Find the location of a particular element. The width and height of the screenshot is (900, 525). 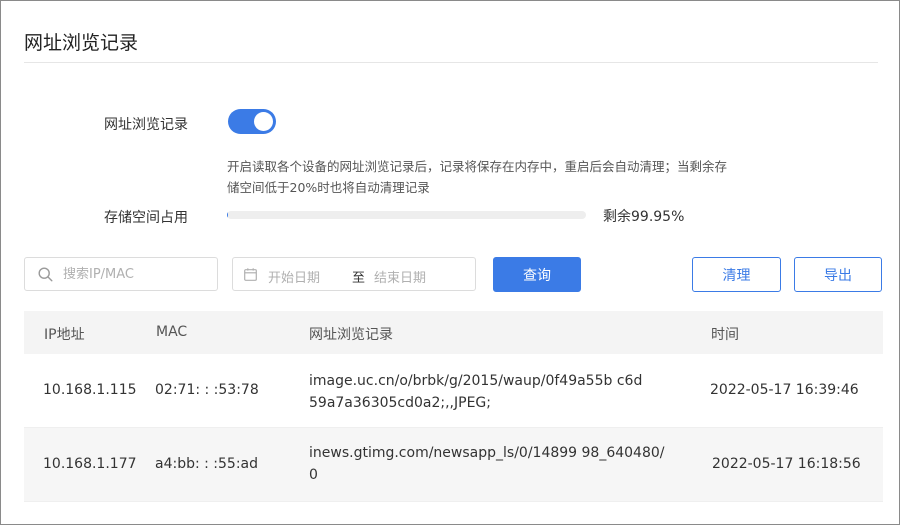

search-box is located at coordinates (121, 274).